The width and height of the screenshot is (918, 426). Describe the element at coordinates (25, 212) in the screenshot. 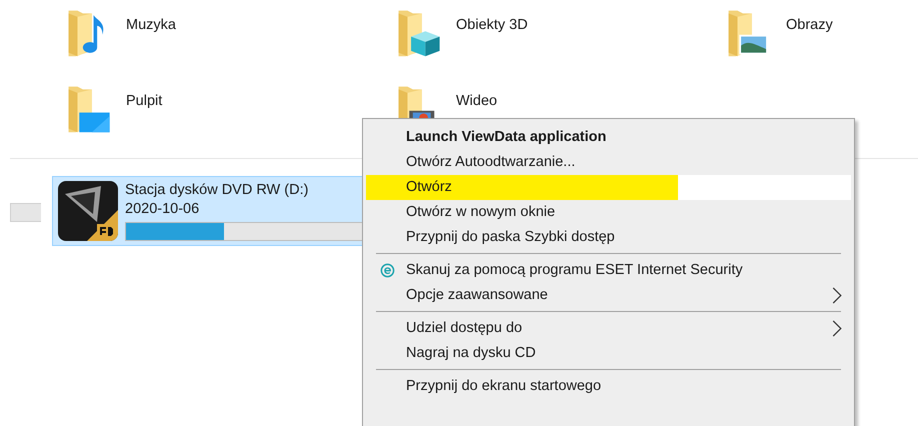

I see `tile-fragment` at that location.